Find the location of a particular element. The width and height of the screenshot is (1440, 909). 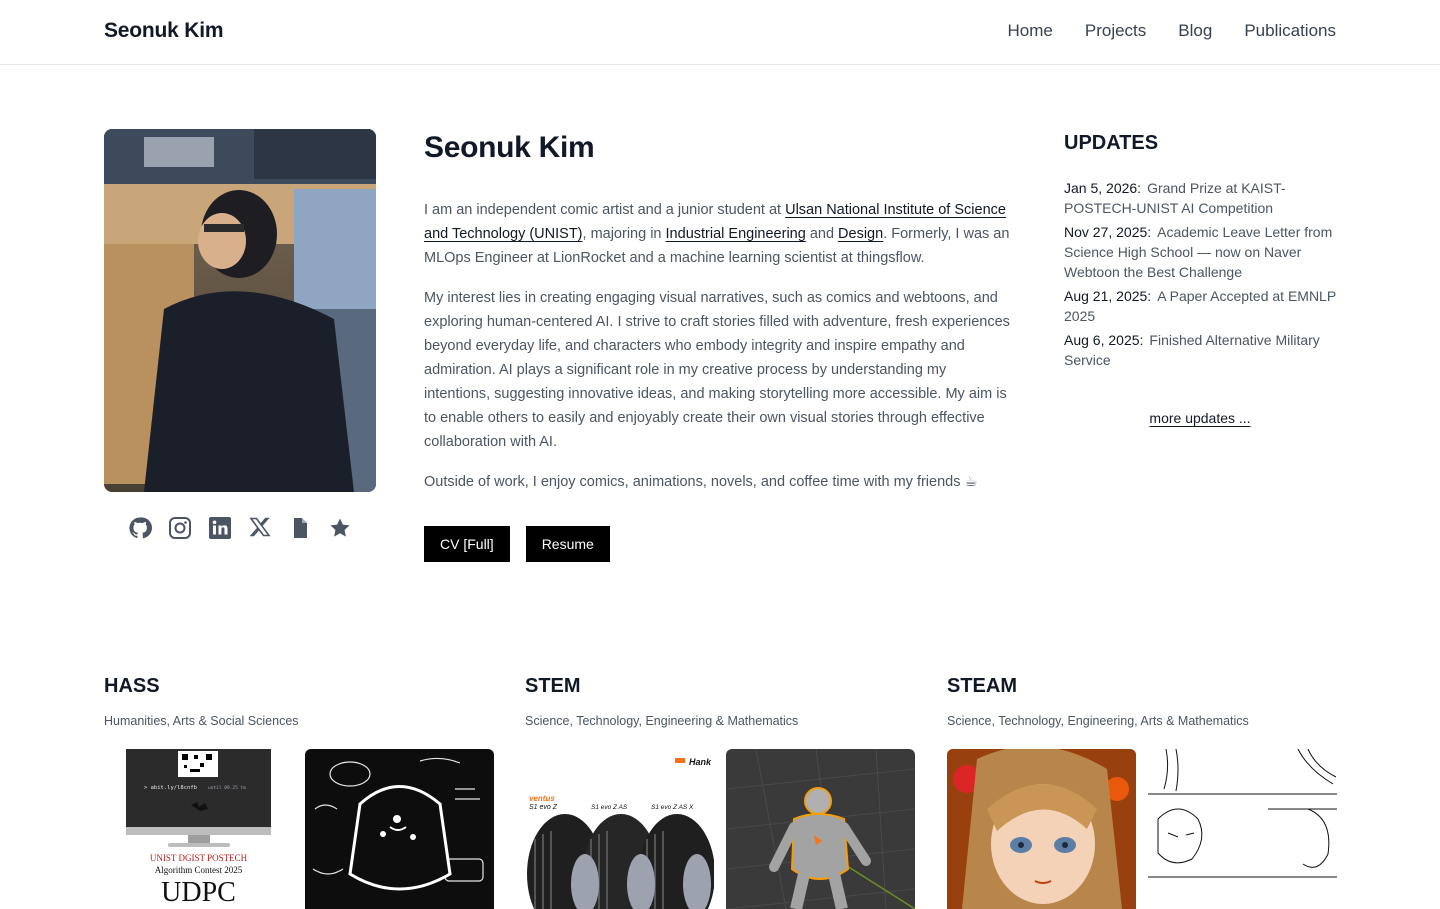

nav-projects: Projects is located at coordinates (1115, 31).